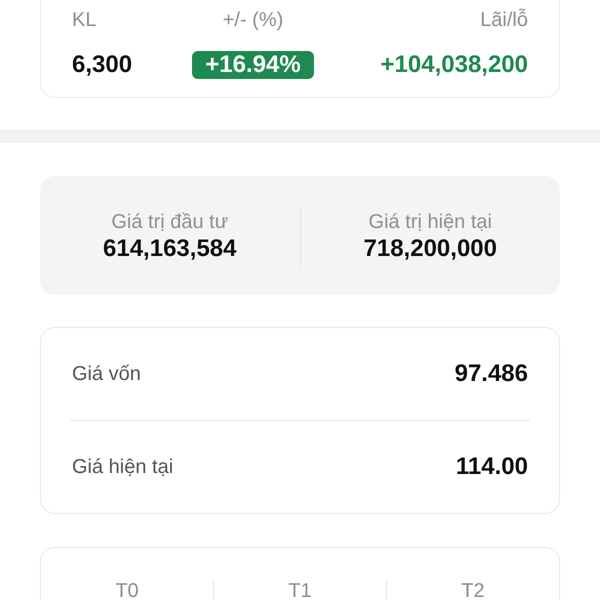 This screenshot has width=600, height=600. What do you see at coordinates (253, 65) in the screenshot?
I see `change-badge: +16.94%` at bounding box center [253, 65].